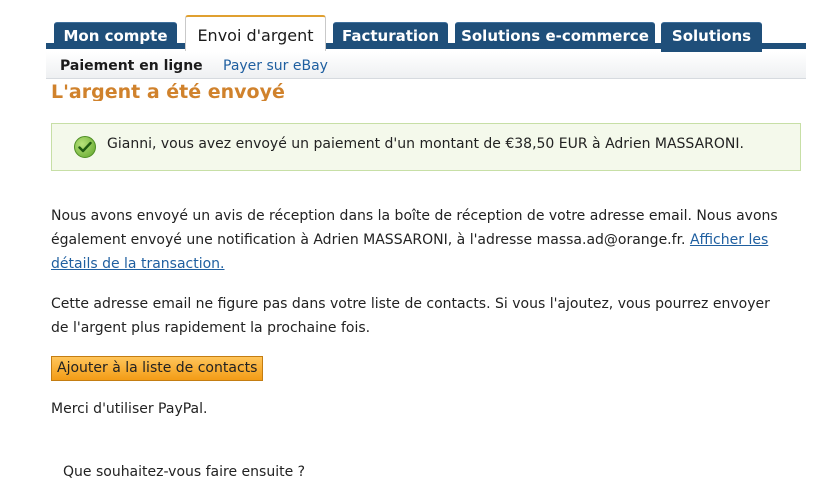 The width and height of the screenshot is (827, 488). What do you see at coordinates (711, 37) in the screenshot?
I see `tab-solutions-ebay: Solutions eBay` at bounding box center [711, 37].